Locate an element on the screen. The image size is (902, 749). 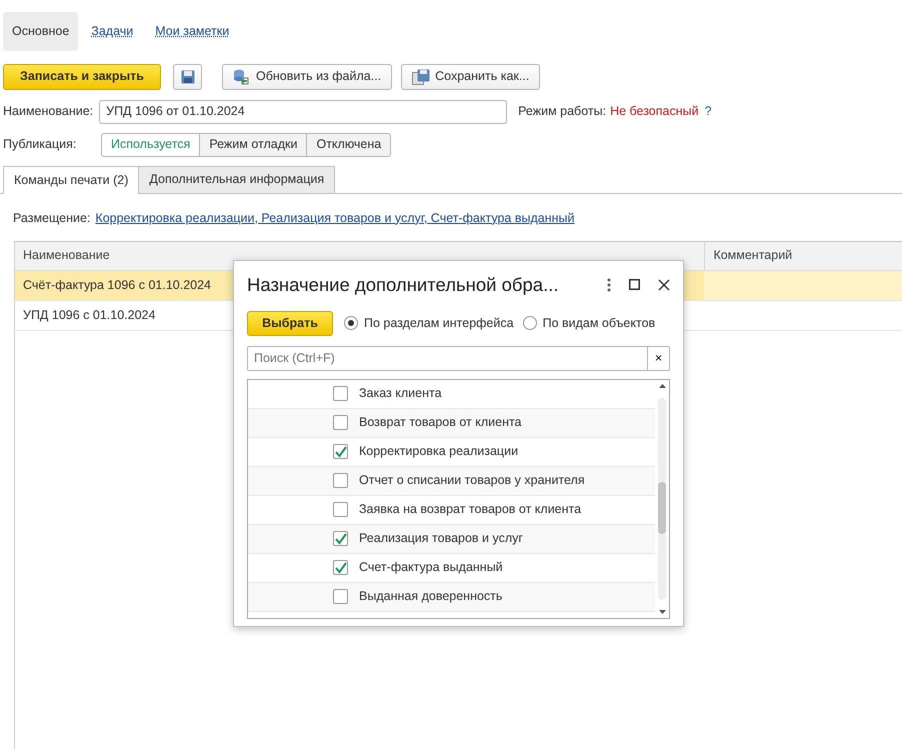
form-tab: Задачи is located at coordinates (112, 31).